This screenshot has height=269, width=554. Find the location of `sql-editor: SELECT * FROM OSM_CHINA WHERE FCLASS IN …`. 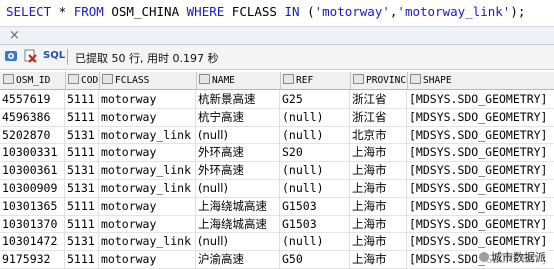

sql-editor: SELECT * FROM OSM_CHINA WHERE FCLASS IN … is located at coordinates (277, 13).